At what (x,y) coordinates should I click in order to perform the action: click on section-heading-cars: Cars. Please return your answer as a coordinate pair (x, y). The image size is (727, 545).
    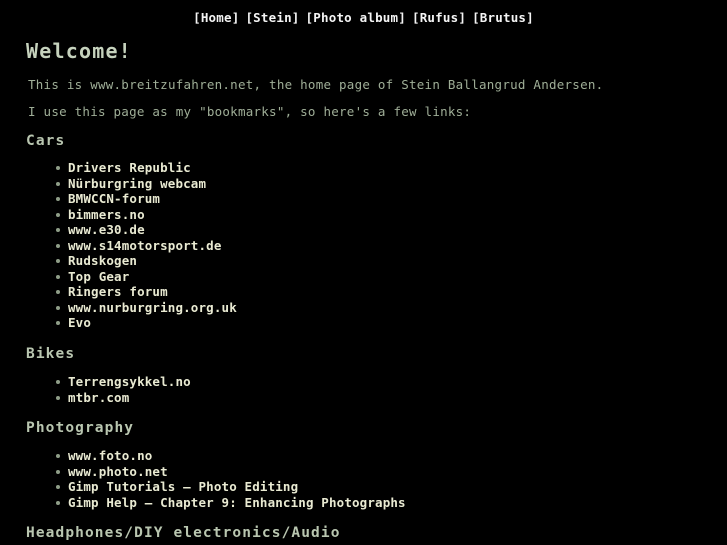
    Looking at the image, I should click on (46, 141).